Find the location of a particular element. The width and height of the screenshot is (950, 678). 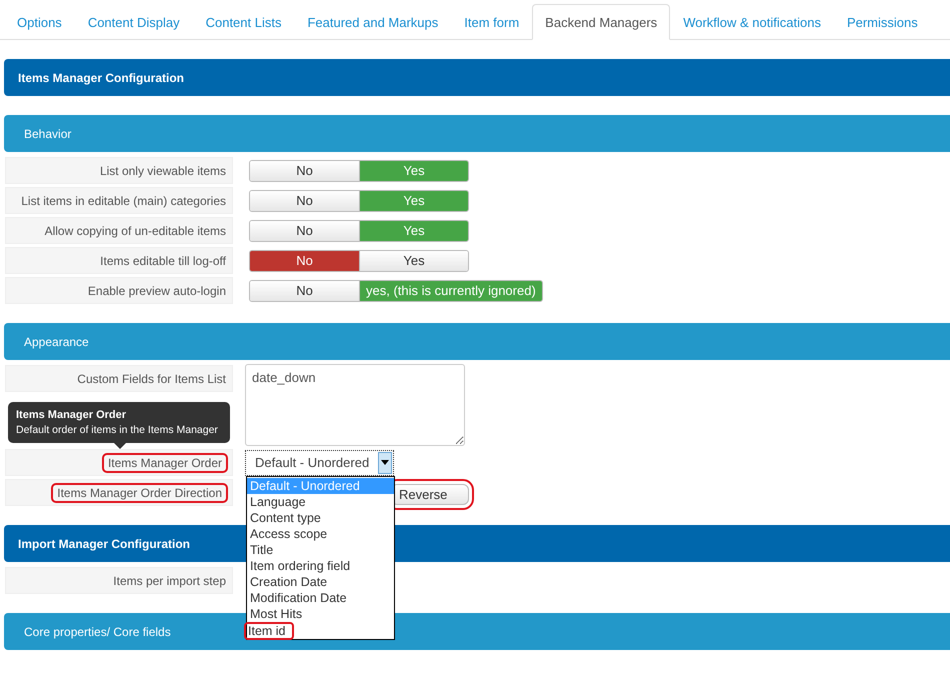

field-label: Items Manager Order Direction is located at coordinates (139, 492).